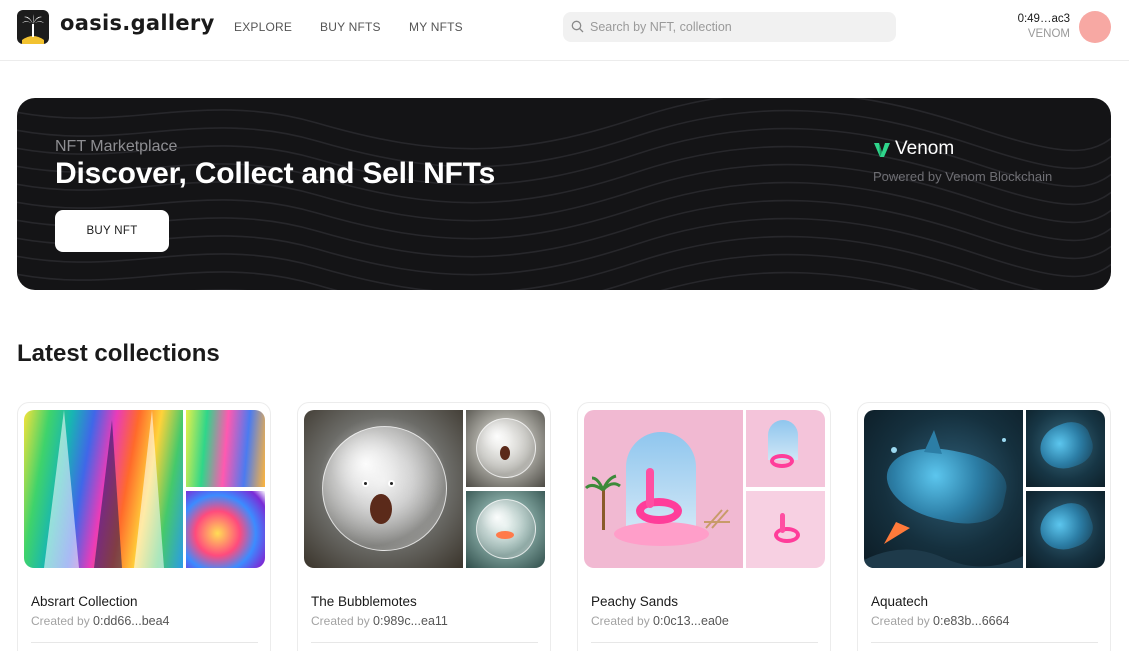  I want to click on nav-my-nfts: MY NFTS, so click(436, 27).